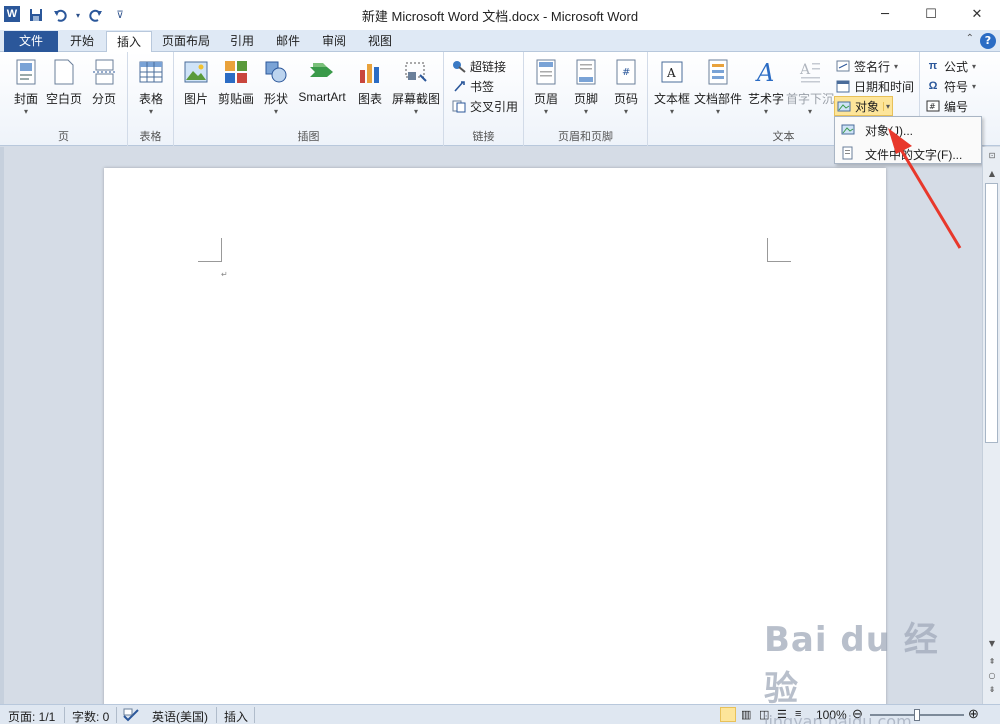 This screenshot has height=724, width=1000. Describe the element at coordinates (370, 90) in the screenshot. I see `chart-button: 图表` at that location.